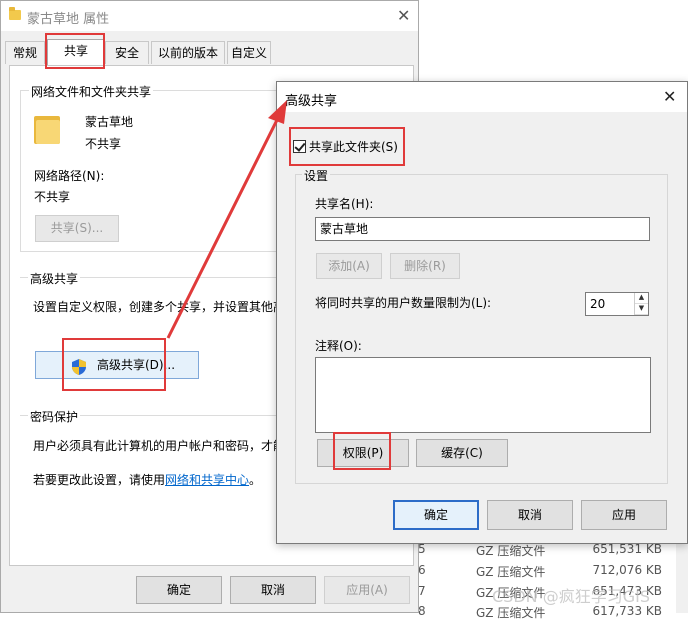  Describe the element at coordinates (226, 219) in the screenshot. I see `annotation-arrow` at that location.